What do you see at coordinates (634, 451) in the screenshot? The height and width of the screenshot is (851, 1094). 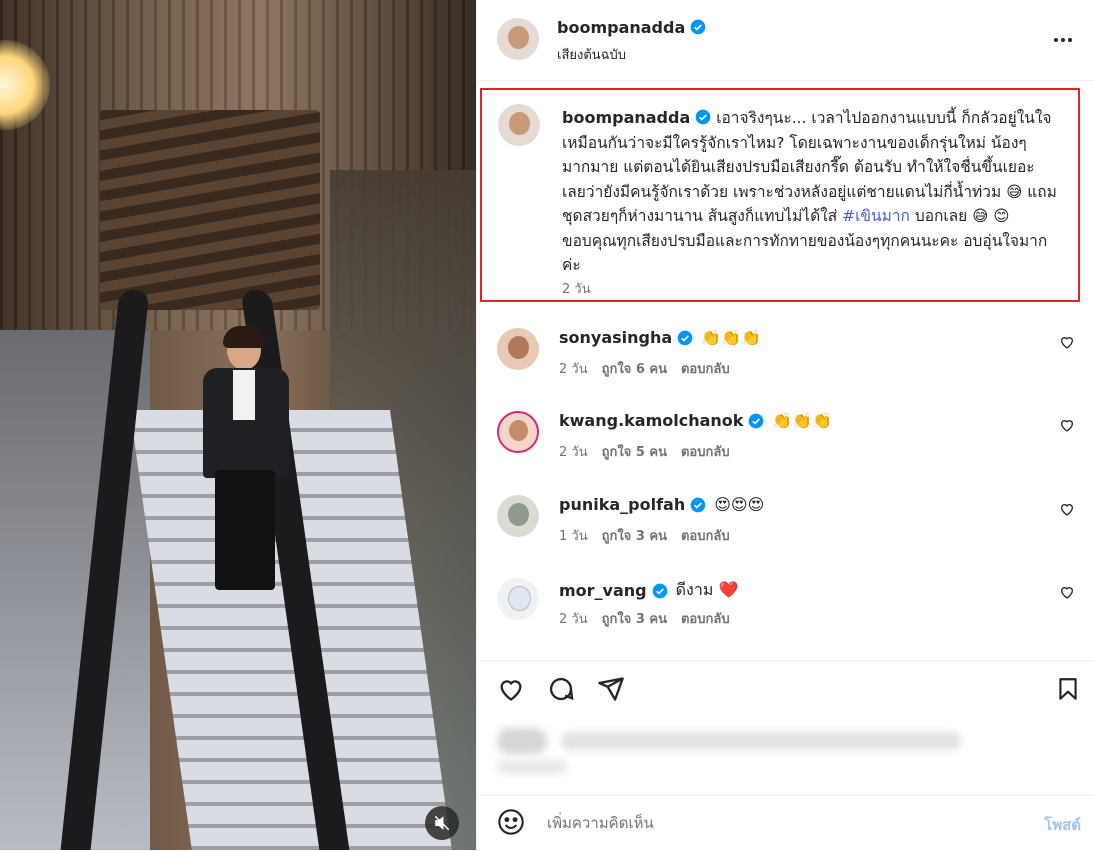 I see `comment-likes: ถูกใจ 5 คน` at bounding box center [634, 451].